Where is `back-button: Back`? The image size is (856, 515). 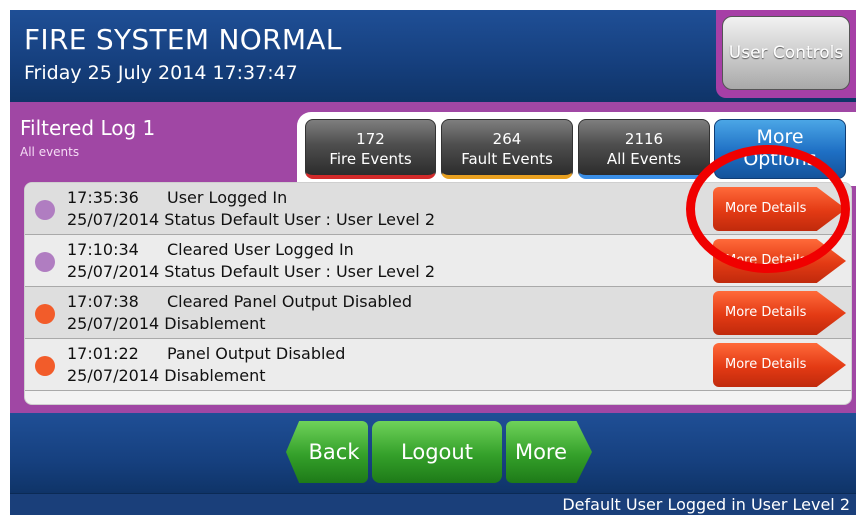 back-button: Back is located at coordinates (327, 452).